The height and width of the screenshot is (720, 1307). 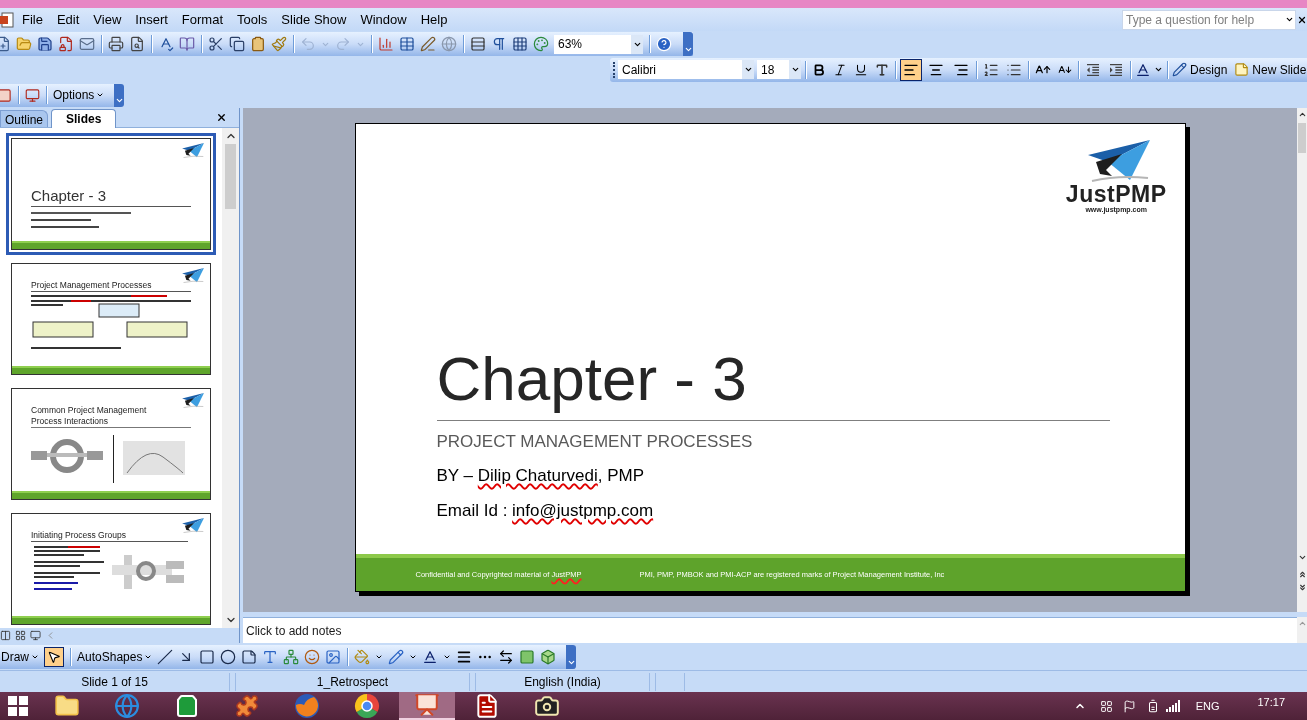 What do you see at coordinates (427, 705) in the screenshot?
I see `presentation-icon` at bounding box center [427, 705].